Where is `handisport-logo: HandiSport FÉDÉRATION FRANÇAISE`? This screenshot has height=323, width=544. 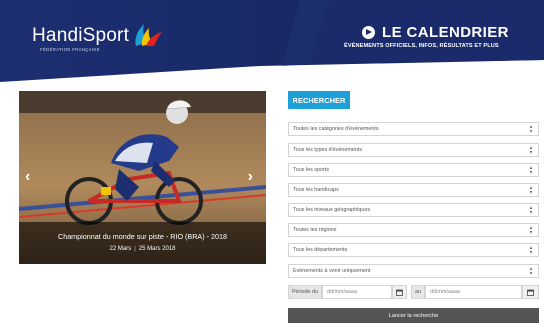
handisport-logo: HandiSport FÉDÉRATION FRANÇAISE is located at coordinates (98, 38).